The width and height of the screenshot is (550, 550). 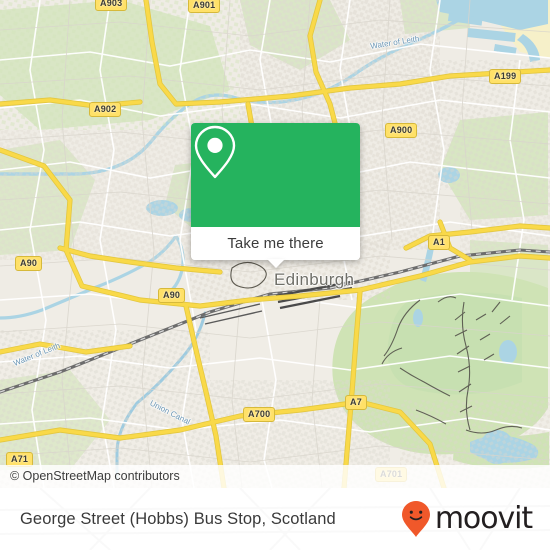 I want to click on road-shield-a199: A199, so click(x=505, y=76).